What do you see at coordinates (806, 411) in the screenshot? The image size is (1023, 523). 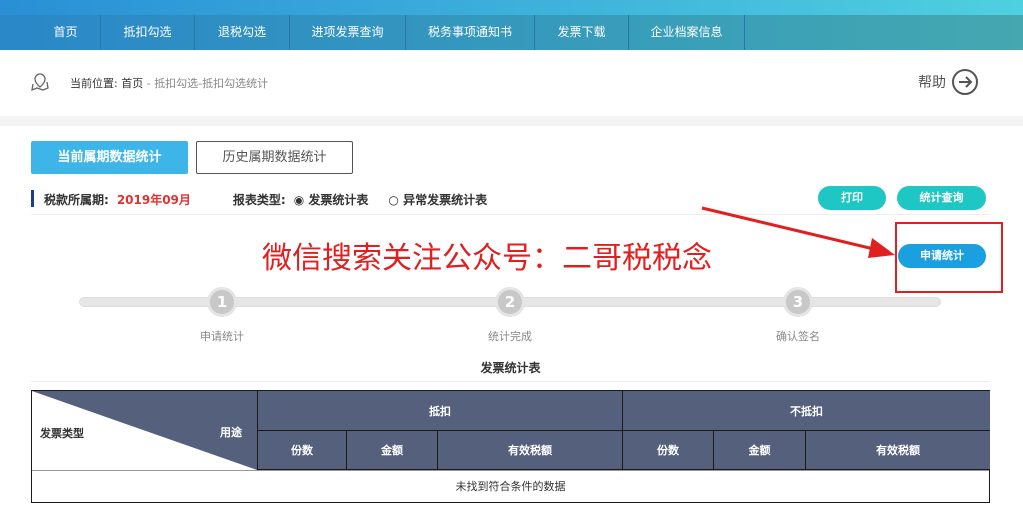 I see `header-no-deduct: 不抵扣` at bounding box center [806, 411].